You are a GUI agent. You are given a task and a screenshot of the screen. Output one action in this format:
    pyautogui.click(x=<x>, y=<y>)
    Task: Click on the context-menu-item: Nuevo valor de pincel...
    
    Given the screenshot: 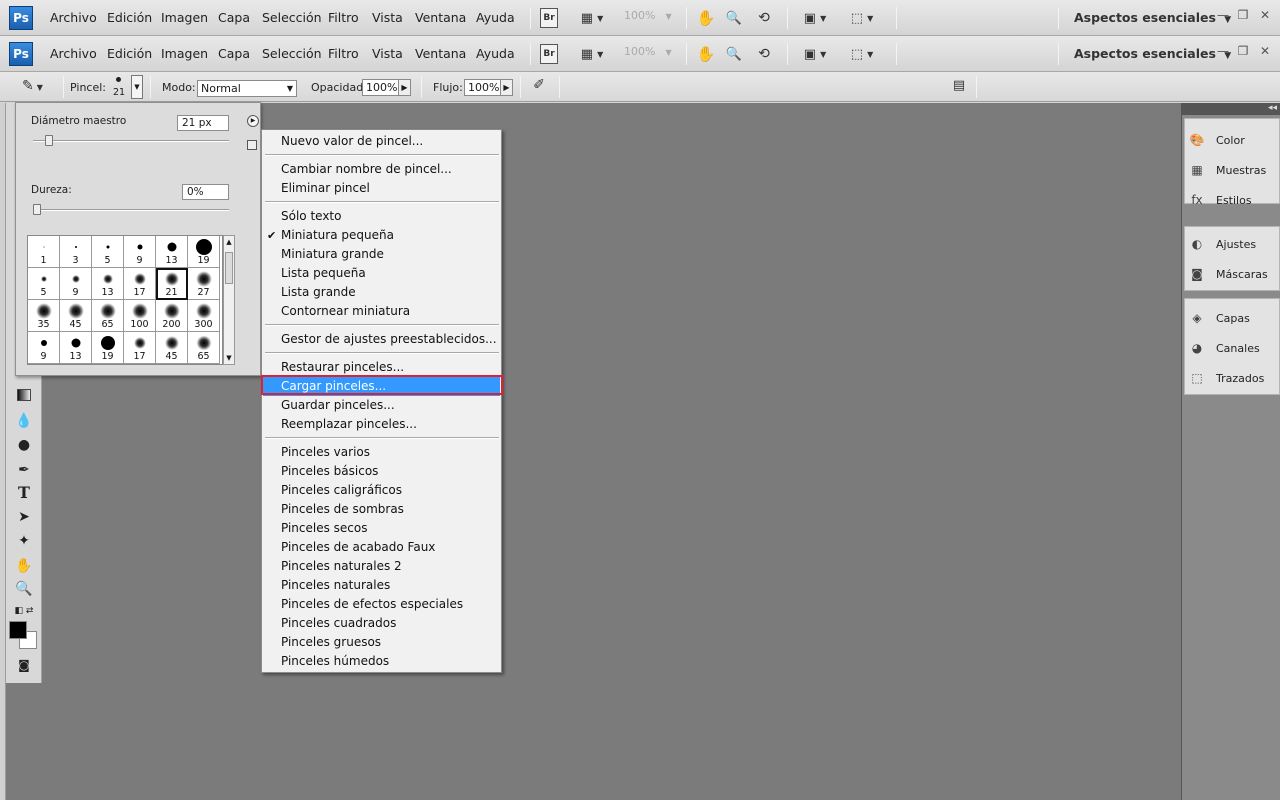 What is the action you would take?
    pyautogui.click(x=381, y=141)
    